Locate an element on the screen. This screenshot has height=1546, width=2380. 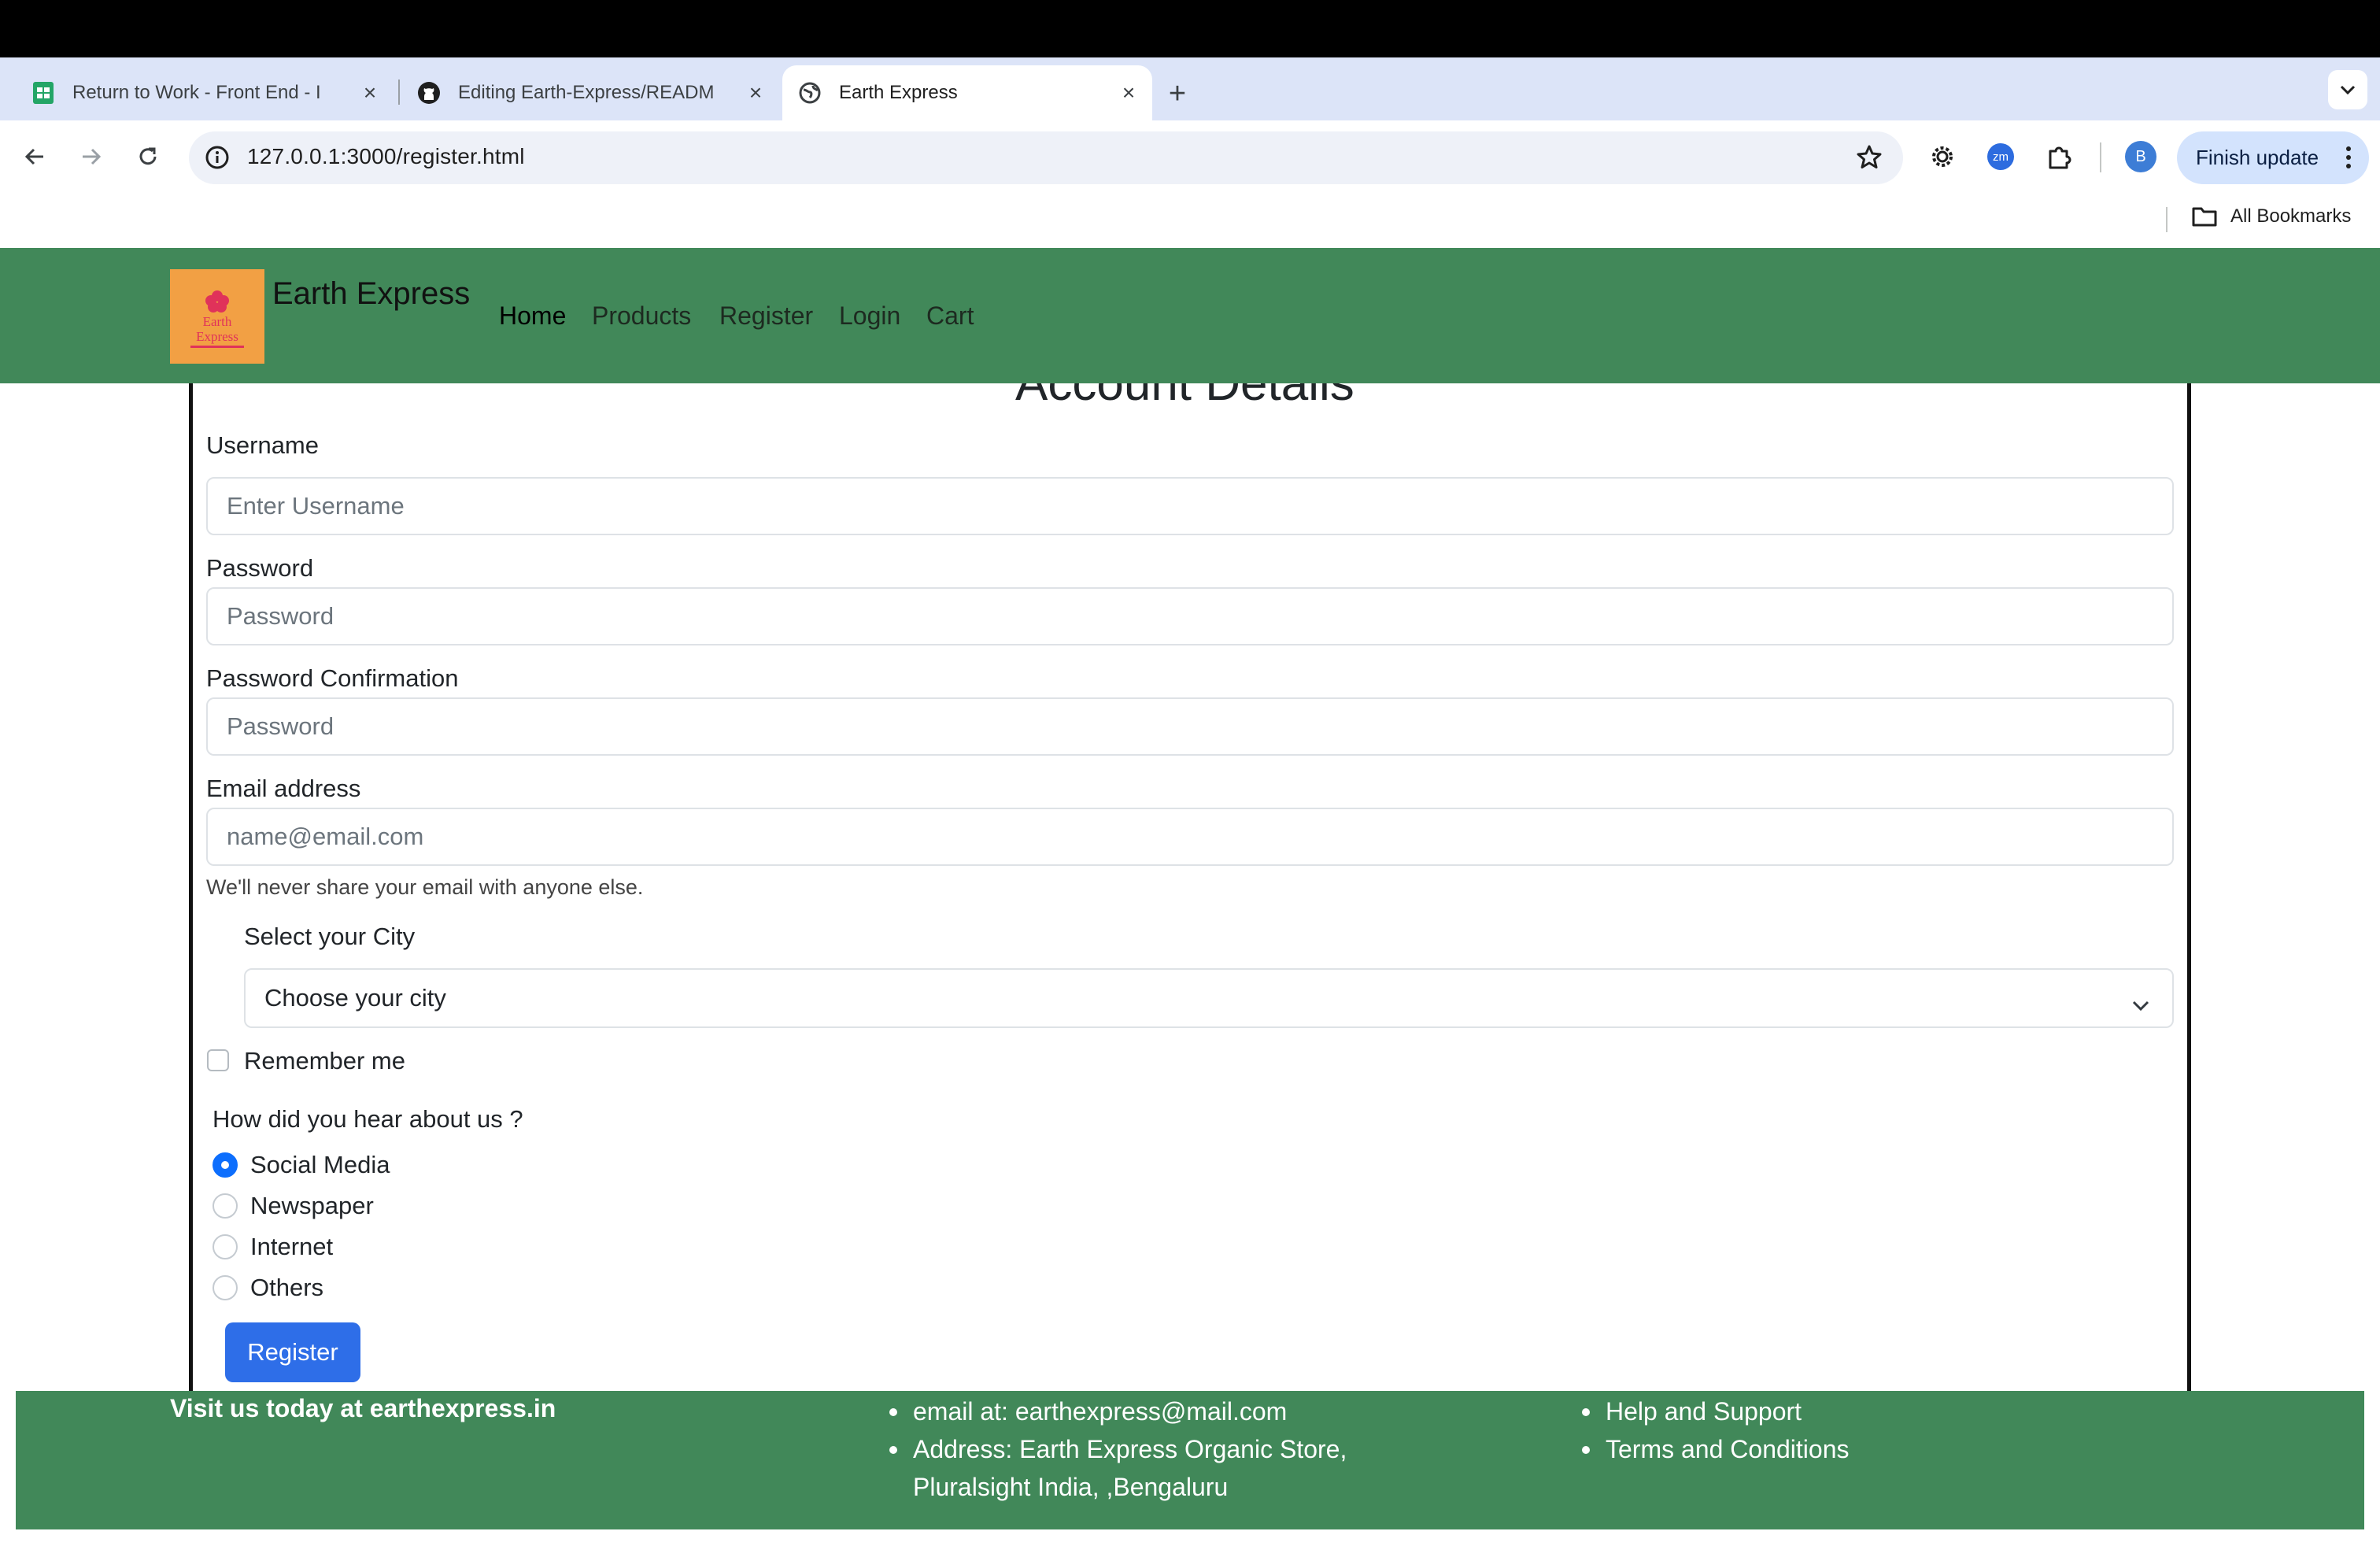
tab-title: Return to Work - Front End - I is located at coordinates (196, 93).